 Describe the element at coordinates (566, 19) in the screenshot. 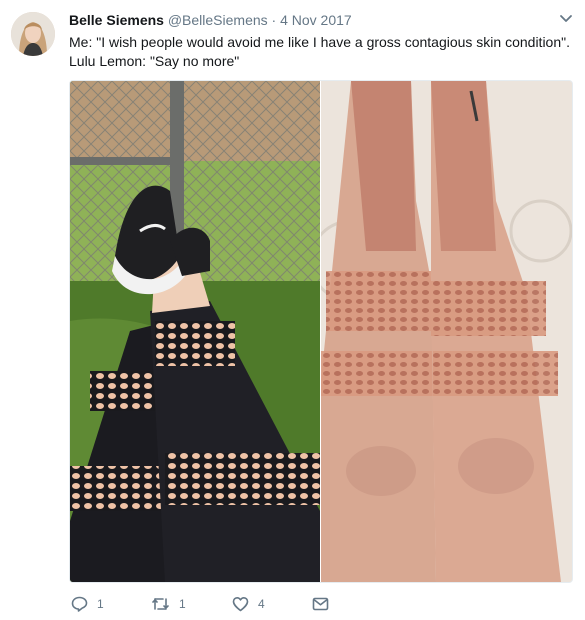

I see `chevron-down-icon` at that location.